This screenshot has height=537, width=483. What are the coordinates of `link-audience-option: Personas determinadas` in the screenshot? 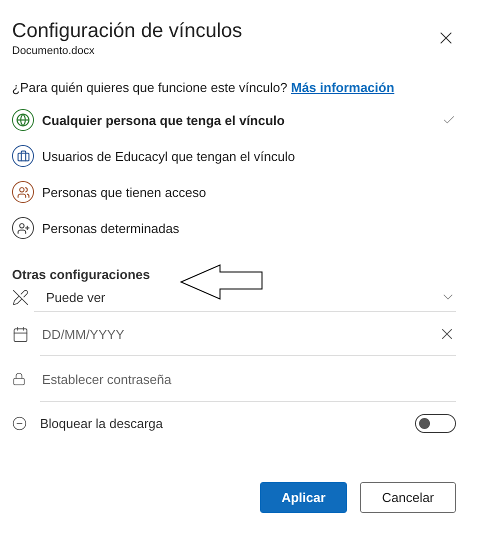 It's located at (234, 228).